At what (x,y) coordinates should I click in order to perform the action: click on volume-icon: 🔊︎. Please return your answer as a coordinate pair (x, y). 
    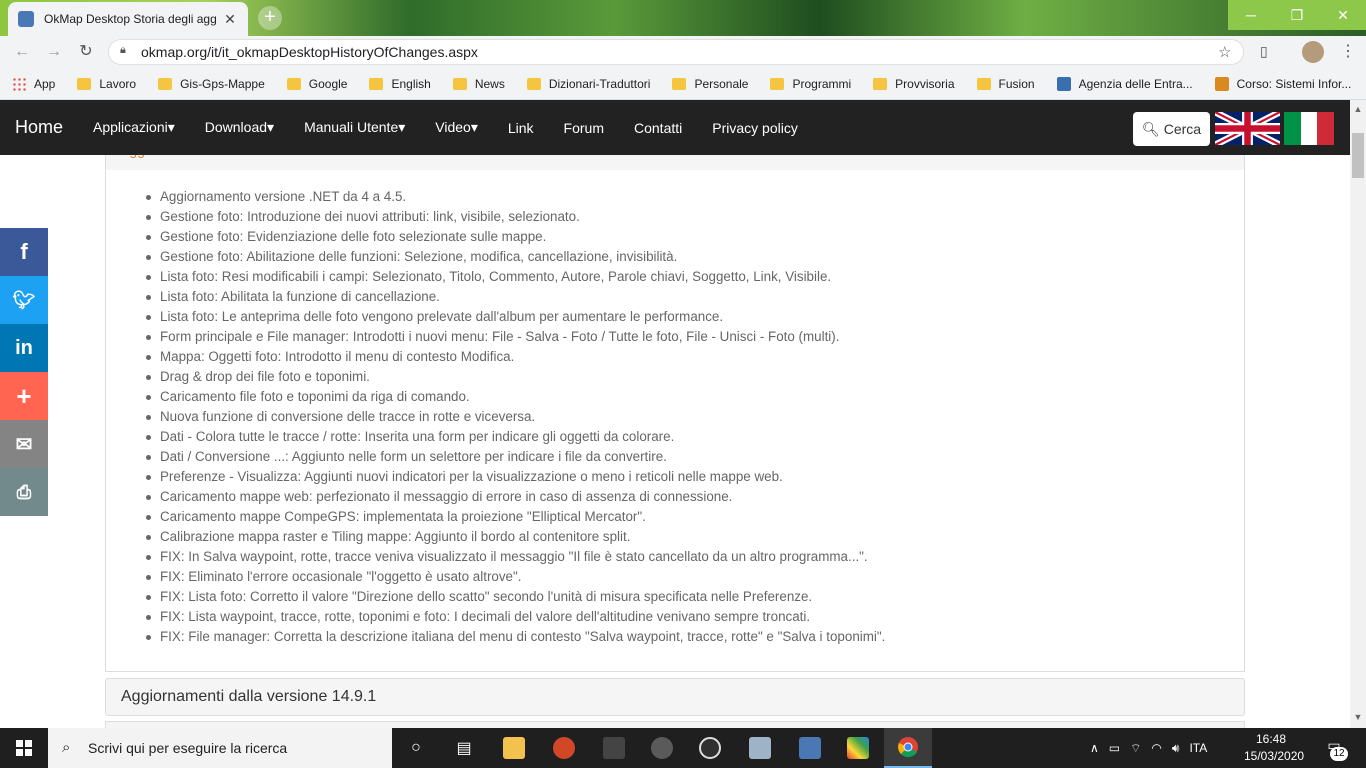
    Looking at the image, I should click on (1176, 748).